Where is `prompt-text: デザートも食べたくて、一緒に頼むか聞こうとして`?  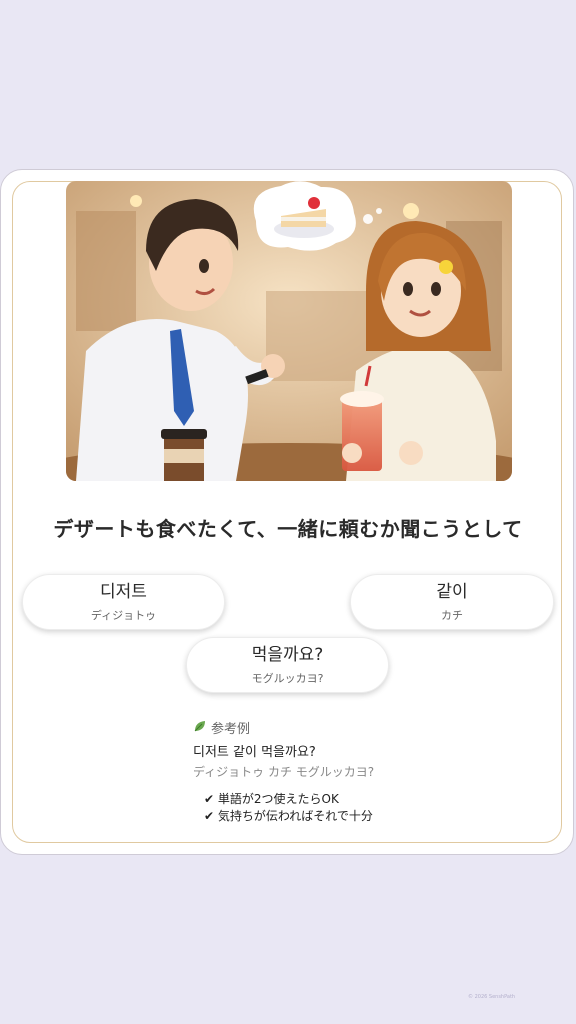 prompt-text: デザートも食べたくて、一緒に頼むか聞こうとして is located at coordinates (288, 529).